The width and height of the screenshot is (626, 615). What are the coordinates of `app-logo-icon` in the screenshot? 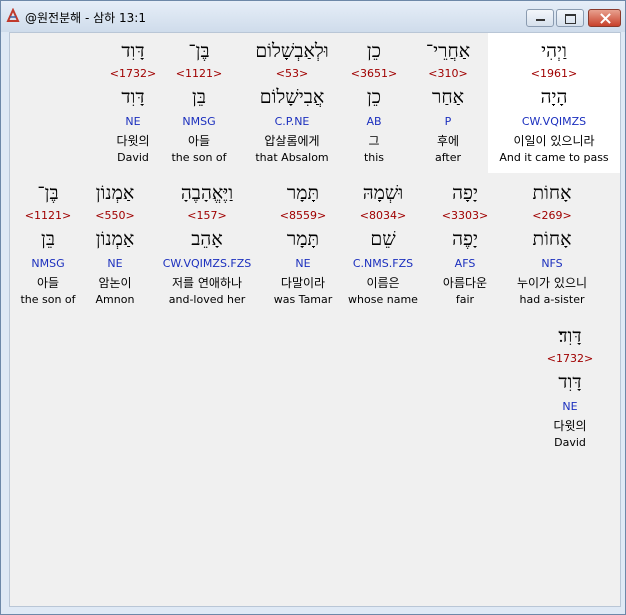 It's located at (13, 15).